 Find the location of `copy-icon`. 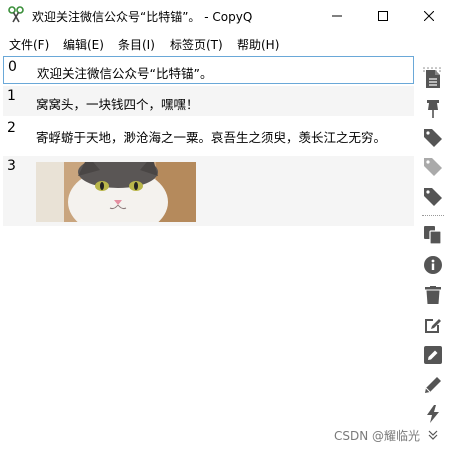

copy-icon is located at coordinates (433, 235).